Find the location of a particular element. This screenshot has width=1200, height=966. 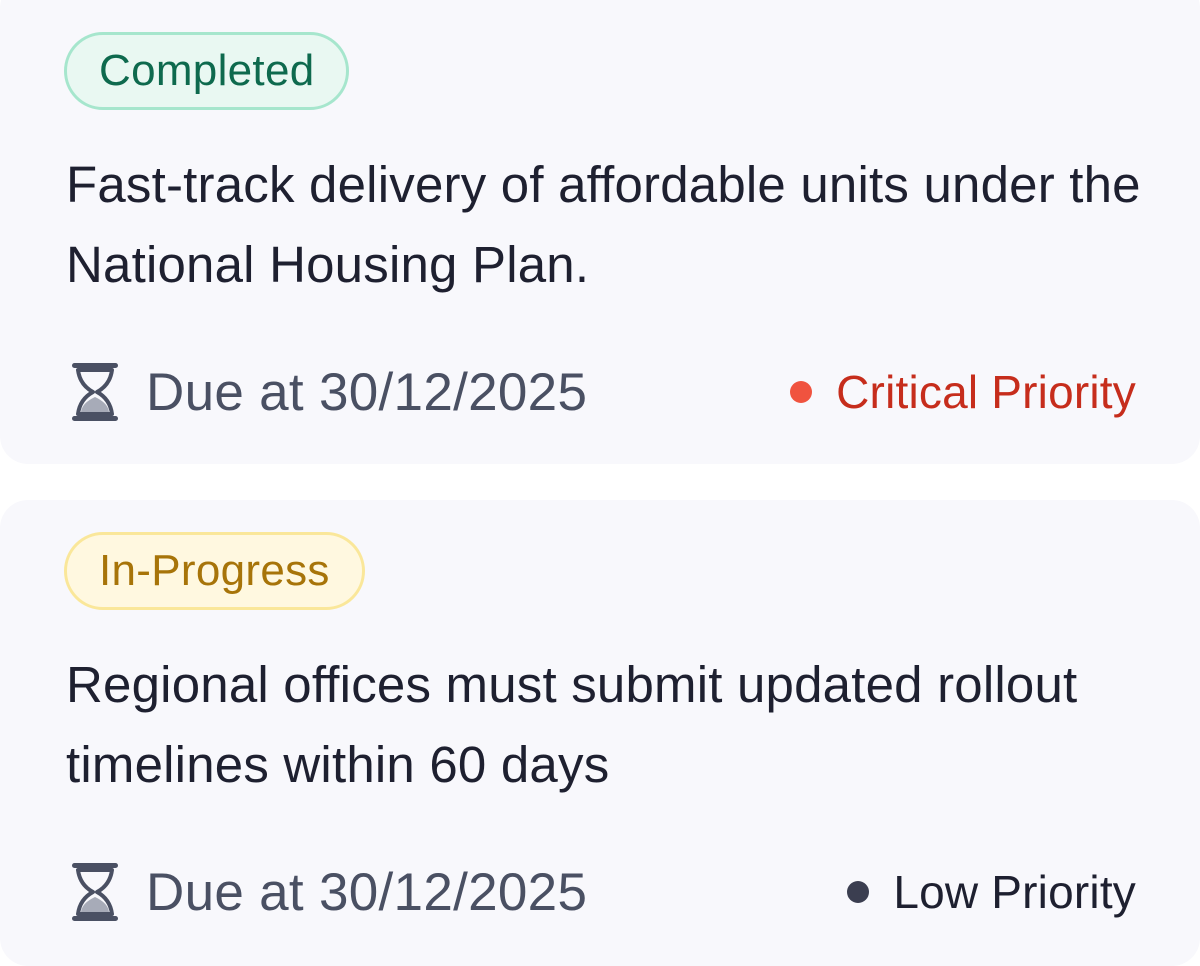

priority-indicator: Critical Priority is located at coordinates (963, 392).